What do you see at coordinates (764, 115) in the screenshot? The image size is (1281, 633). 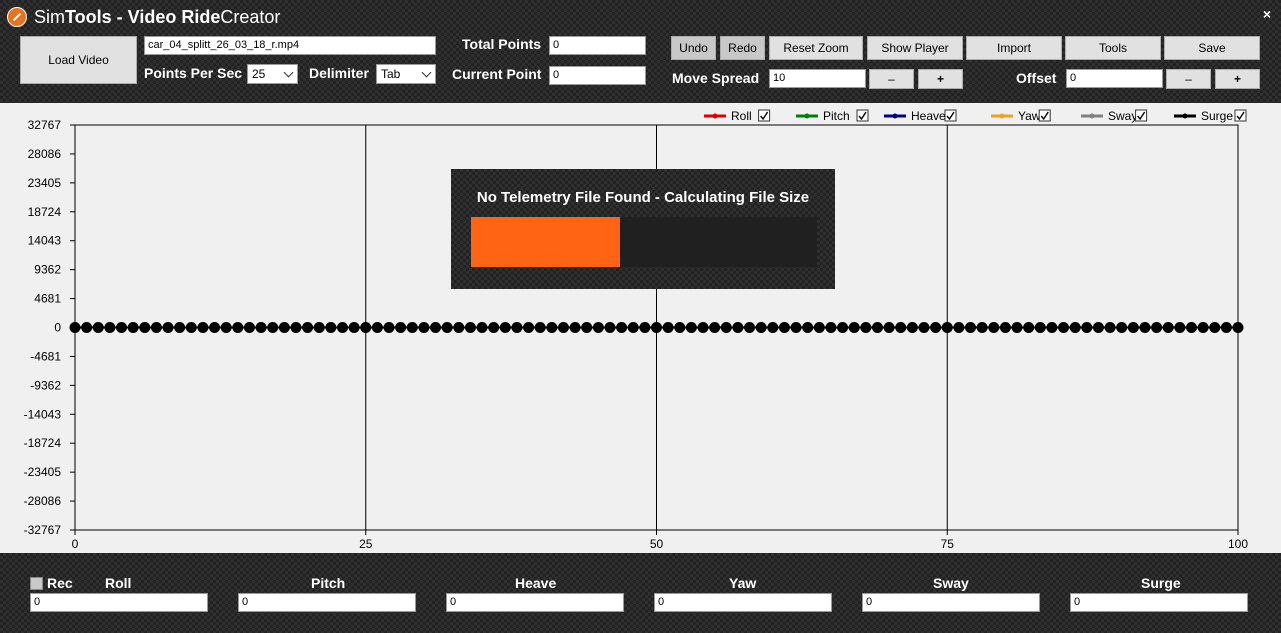 I see `legend-checkbox-roll` at bounding box center [764, 115].